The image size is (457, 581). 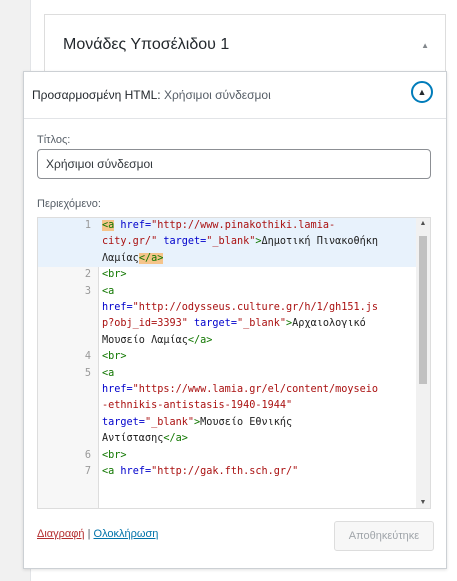 What do you see at coordinates (87, 373) in the screenshot?
I see `line-number: 5` at bounding box center [87, 373].